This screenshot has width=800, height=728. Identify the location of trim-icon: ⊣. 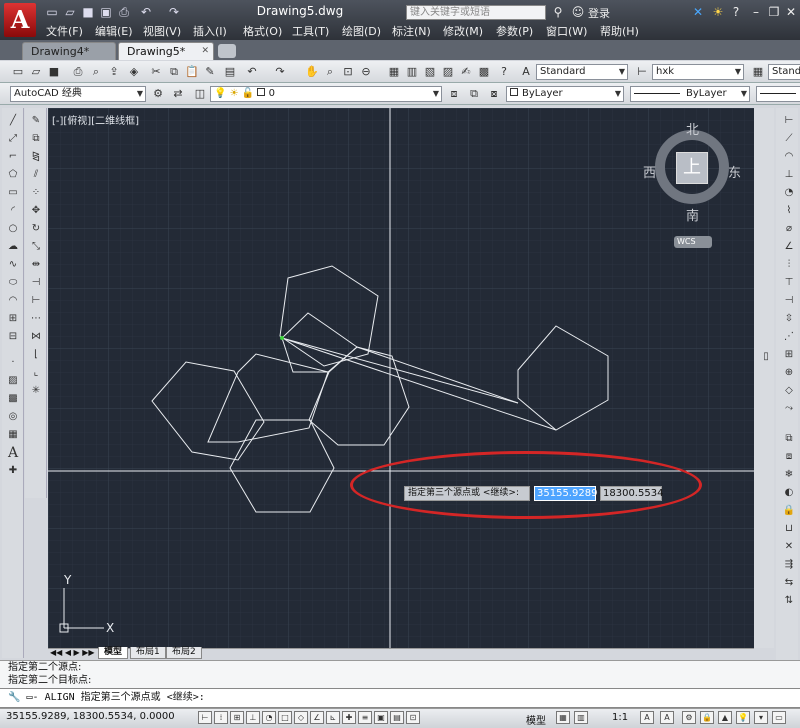
(36, 283).